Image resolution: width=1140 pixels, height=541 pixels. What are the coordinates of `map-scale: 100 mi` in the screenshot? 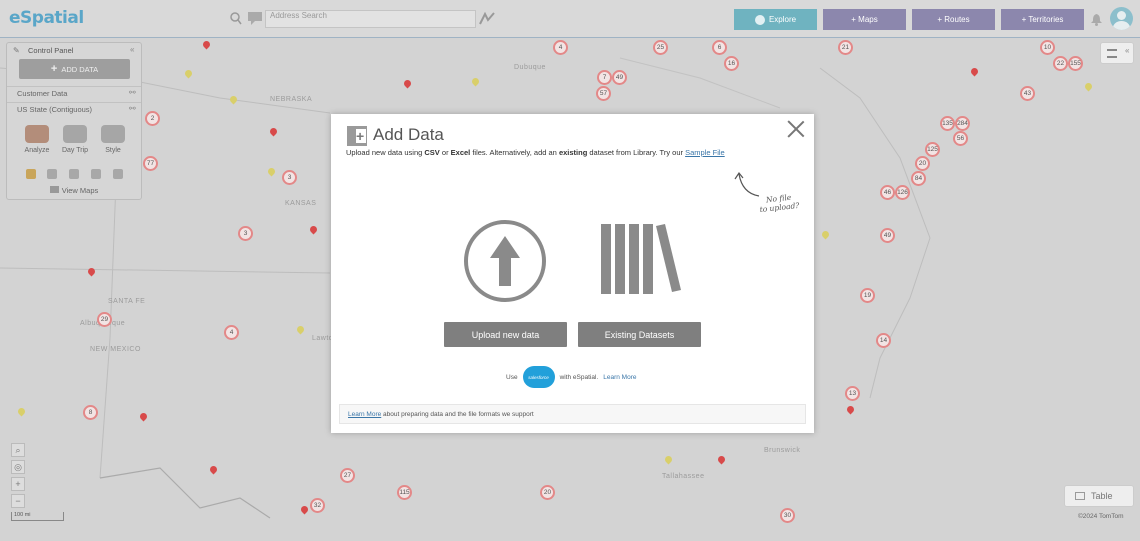 It's located at (37, 516).